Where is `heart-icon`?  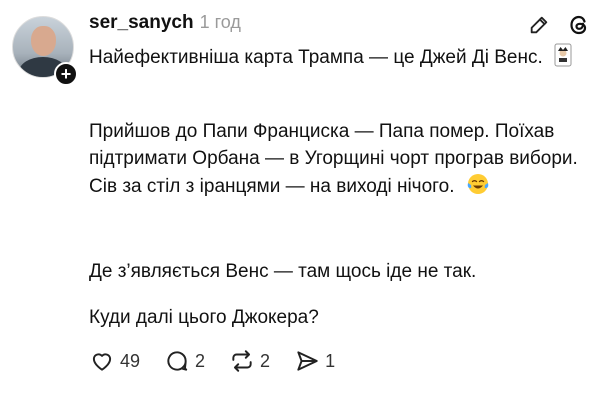
heart-icon is located at coordinates (102, 362).